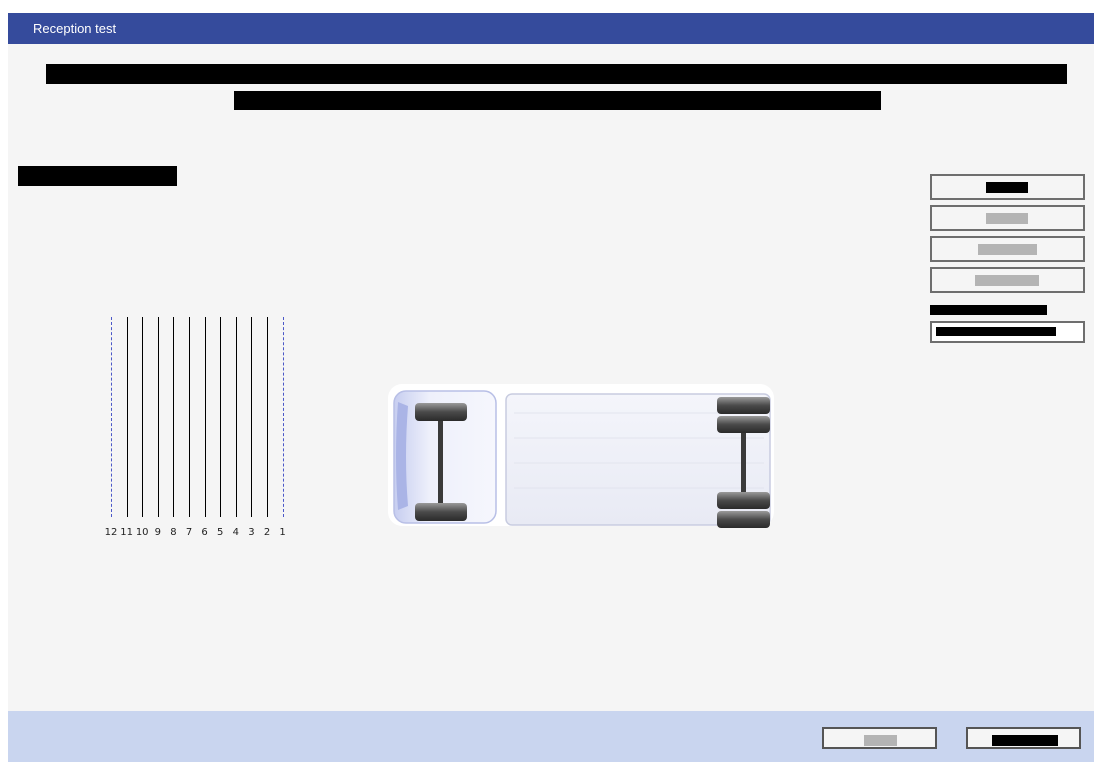 The height and width of the screenshot is (762, 1094). I want to click on lane-number-10: 10, so click(142, 532).